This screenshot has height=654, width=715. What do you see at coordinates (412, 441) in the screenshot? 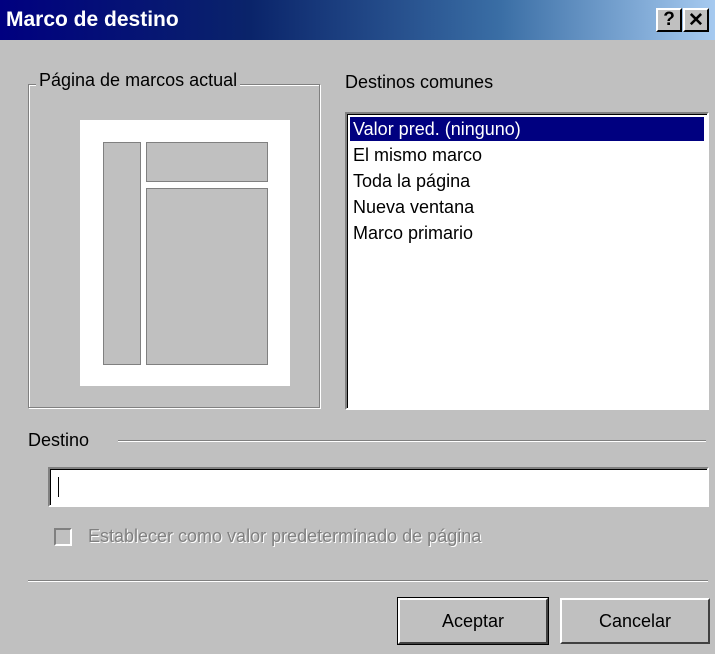
I see `target-divider` at bounding box center [412, 441].